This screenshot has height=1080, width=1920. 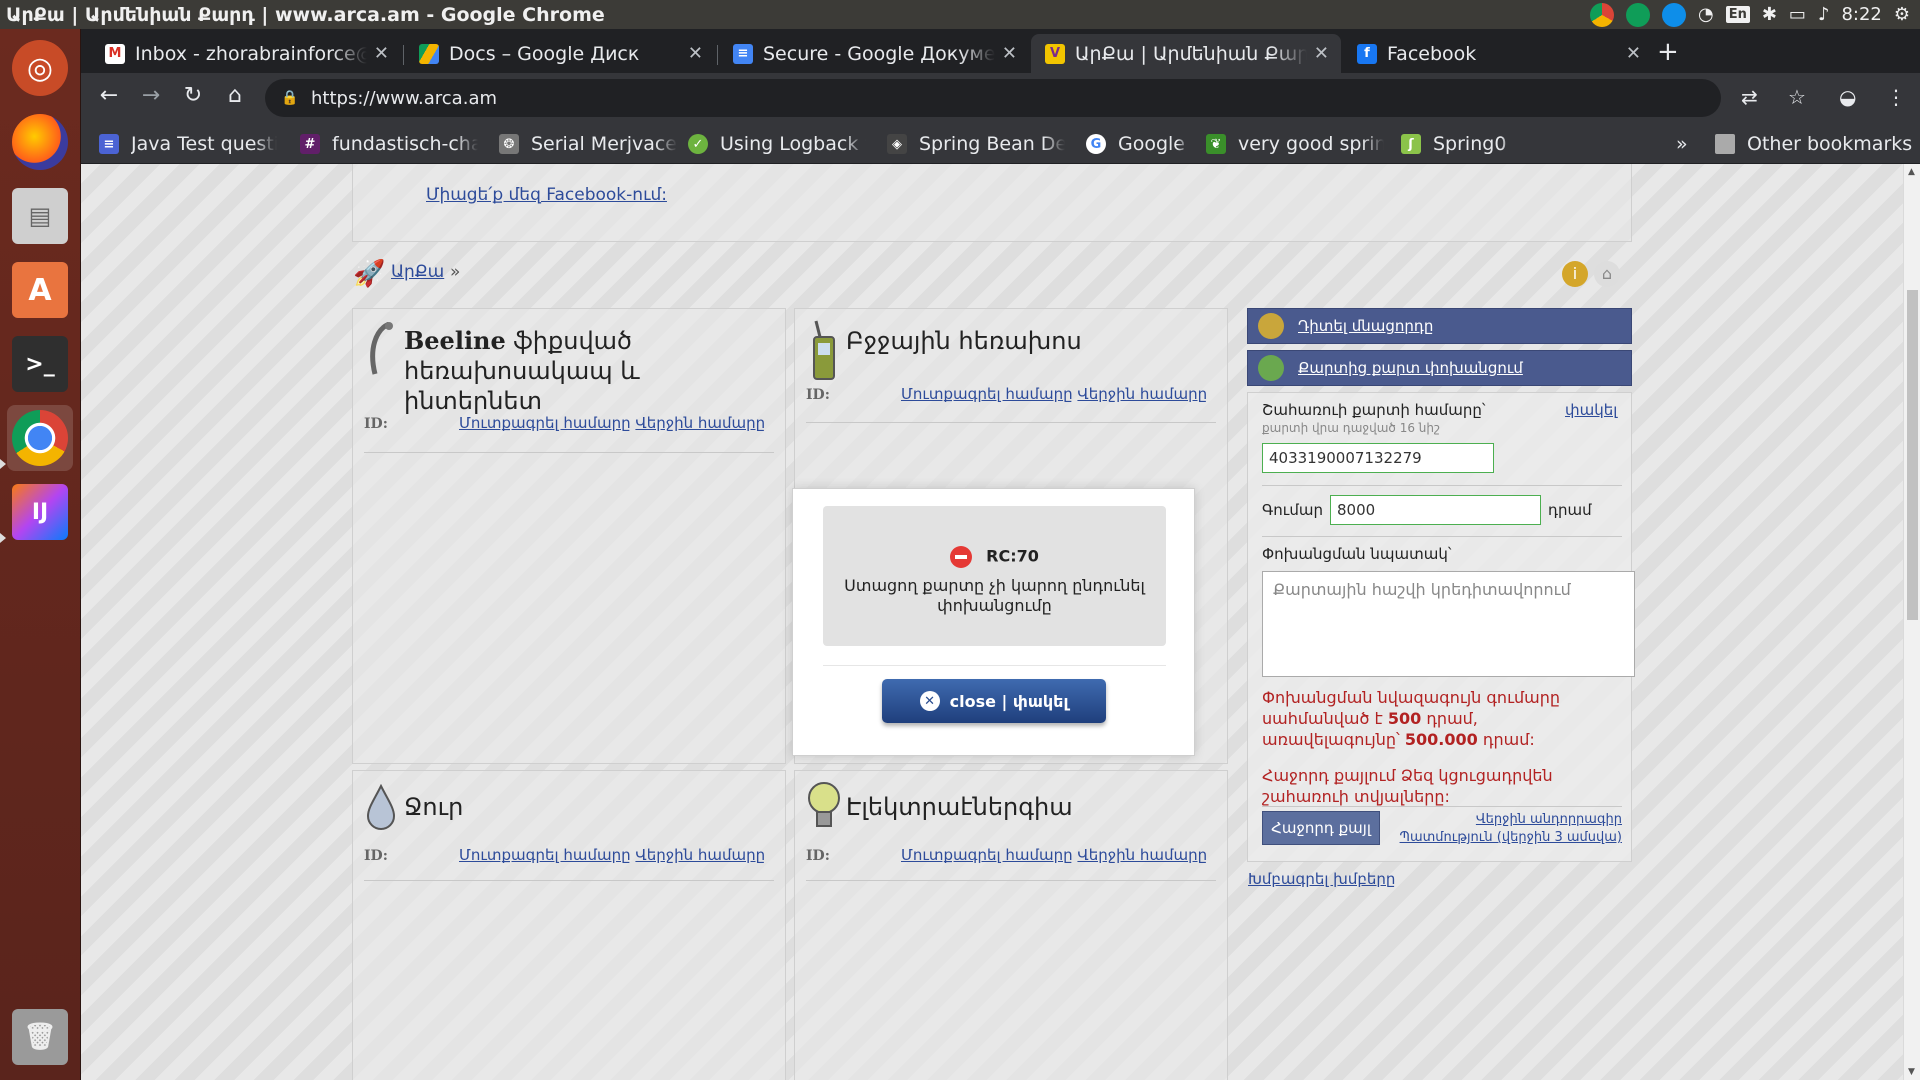 What do you see at coordinates (987, 855) in the screenshot?
I see `electricity-enter-number-link: Մուտքագրել համարը` at bounding box center [987, 855].